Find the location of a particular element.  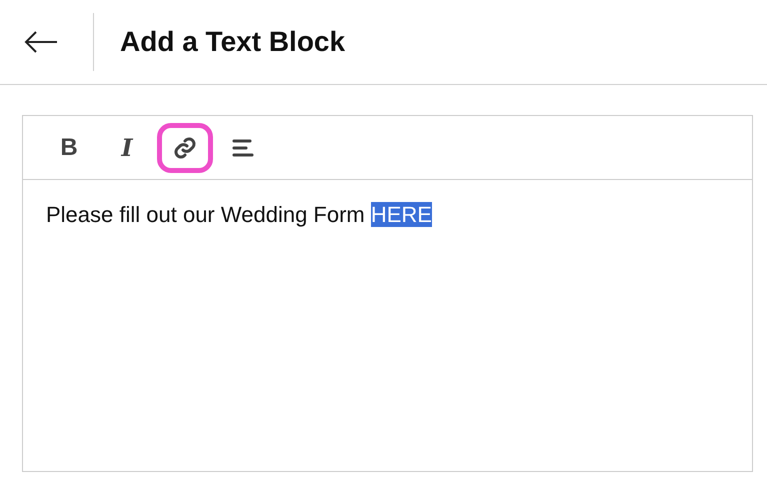

italic-button: I is located at coordinates (127, 147).